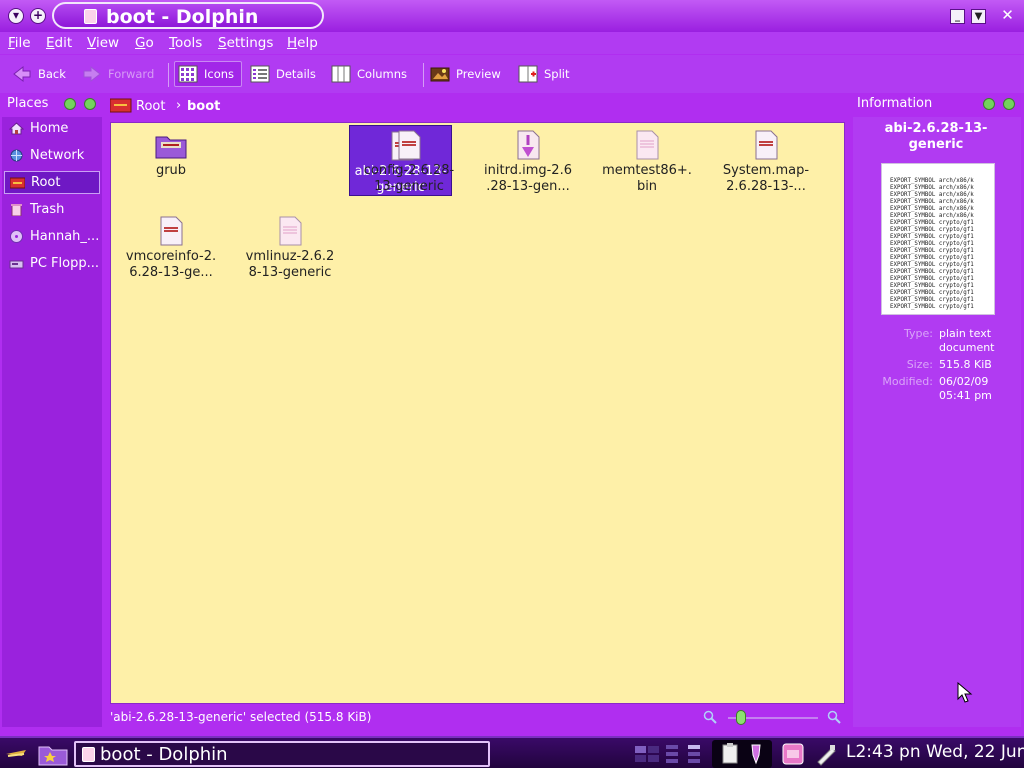 The width and height of the screenshot is (1024, 768). Describe the element at coordinates (512, 752) in the screenshot. I see `taskbar: boot - Dolphin L2:43 pn Wed, 22 Jun` at that location.